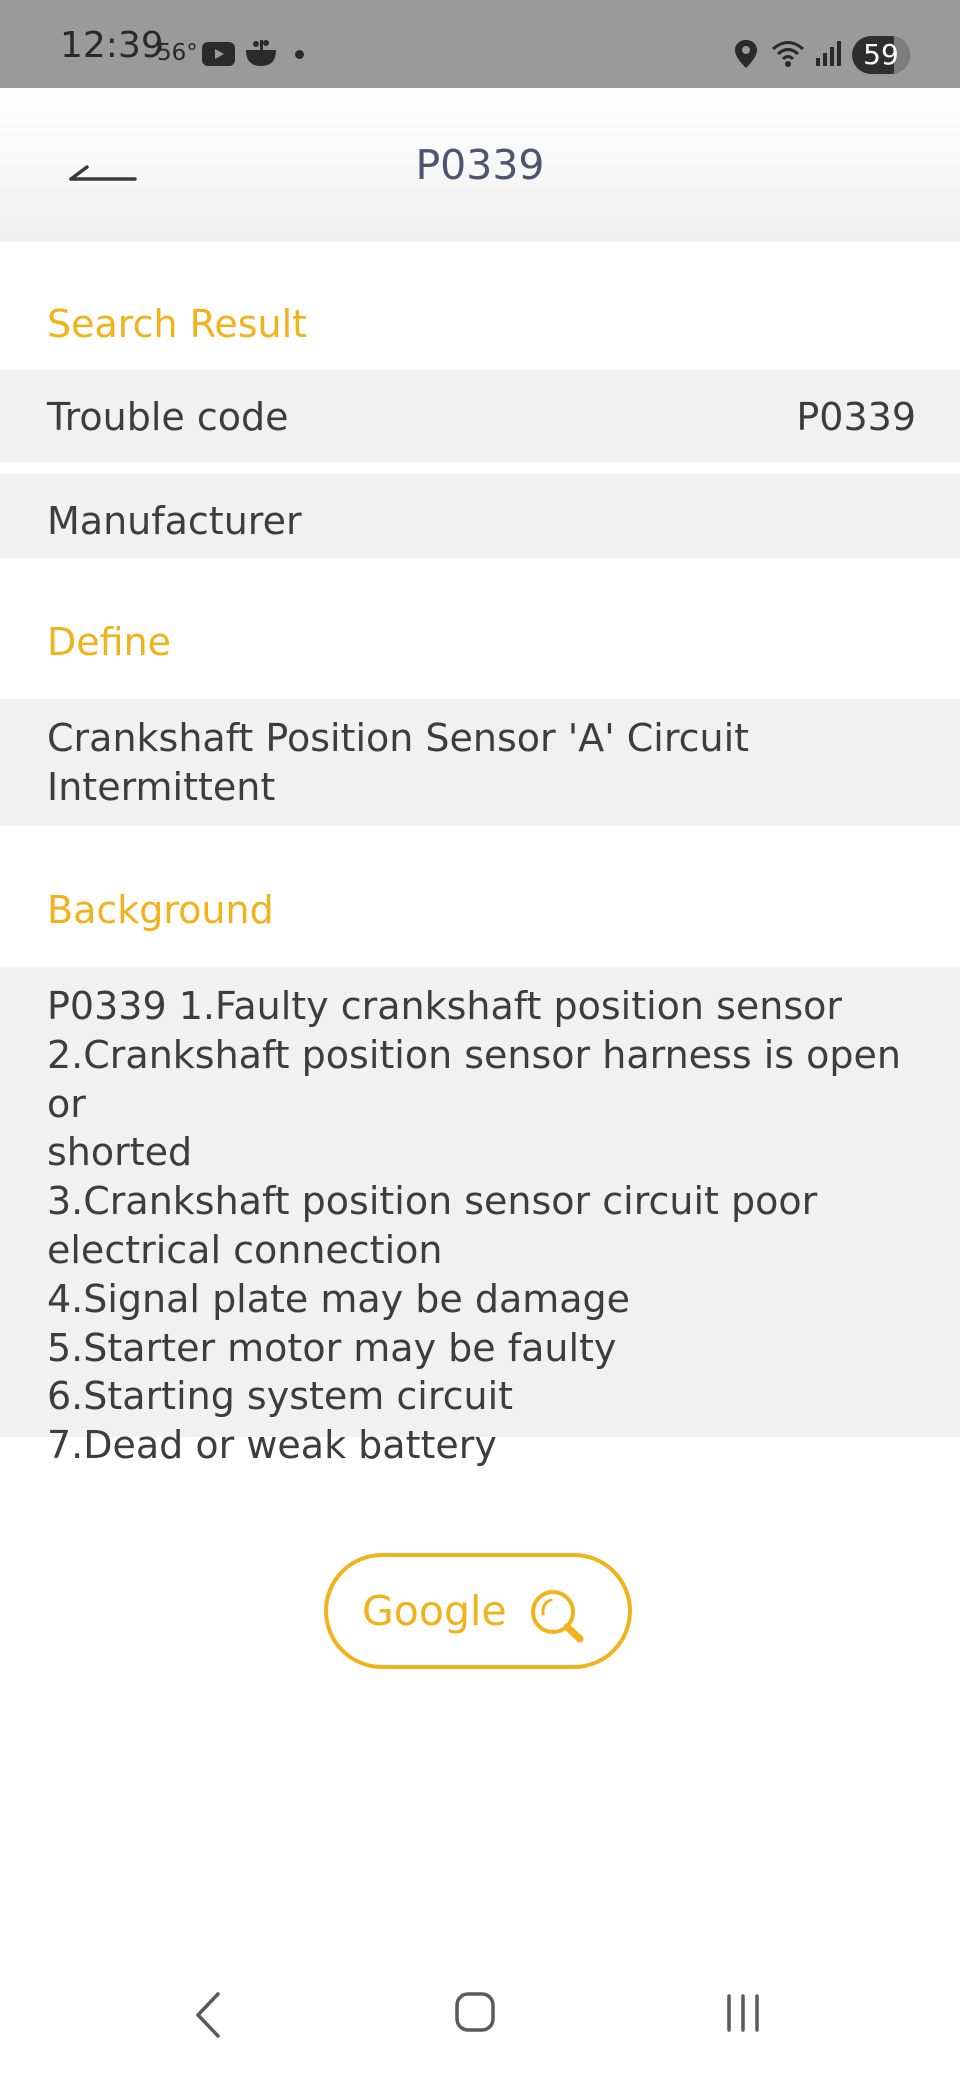 The height and width of the screenshot is (2081, 960). Describe the element at coordinates (788, 54) in the screenshot. I see `wifi-icon` at that location.